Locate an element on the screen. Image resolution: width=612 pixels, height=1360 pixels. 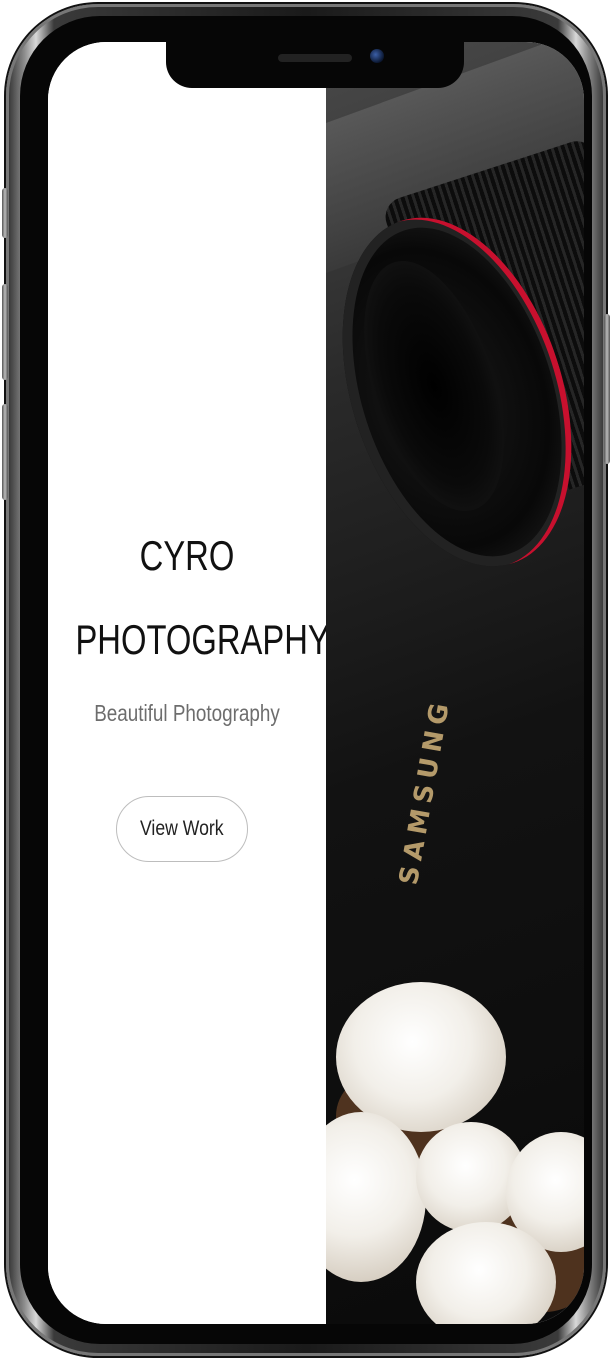
speaker-grille is located at coordinates (315, 58).